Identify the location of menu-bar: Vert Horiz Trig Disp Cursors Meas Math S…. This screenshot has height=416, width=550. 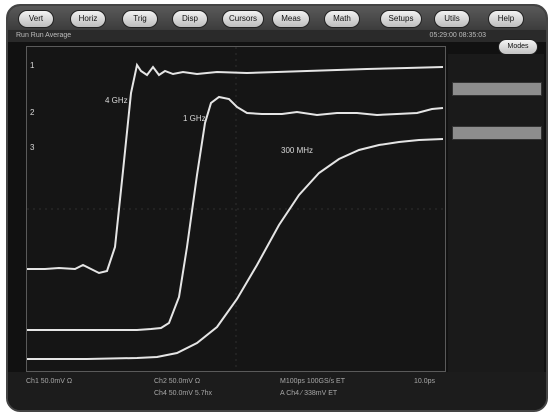
(277, 18).